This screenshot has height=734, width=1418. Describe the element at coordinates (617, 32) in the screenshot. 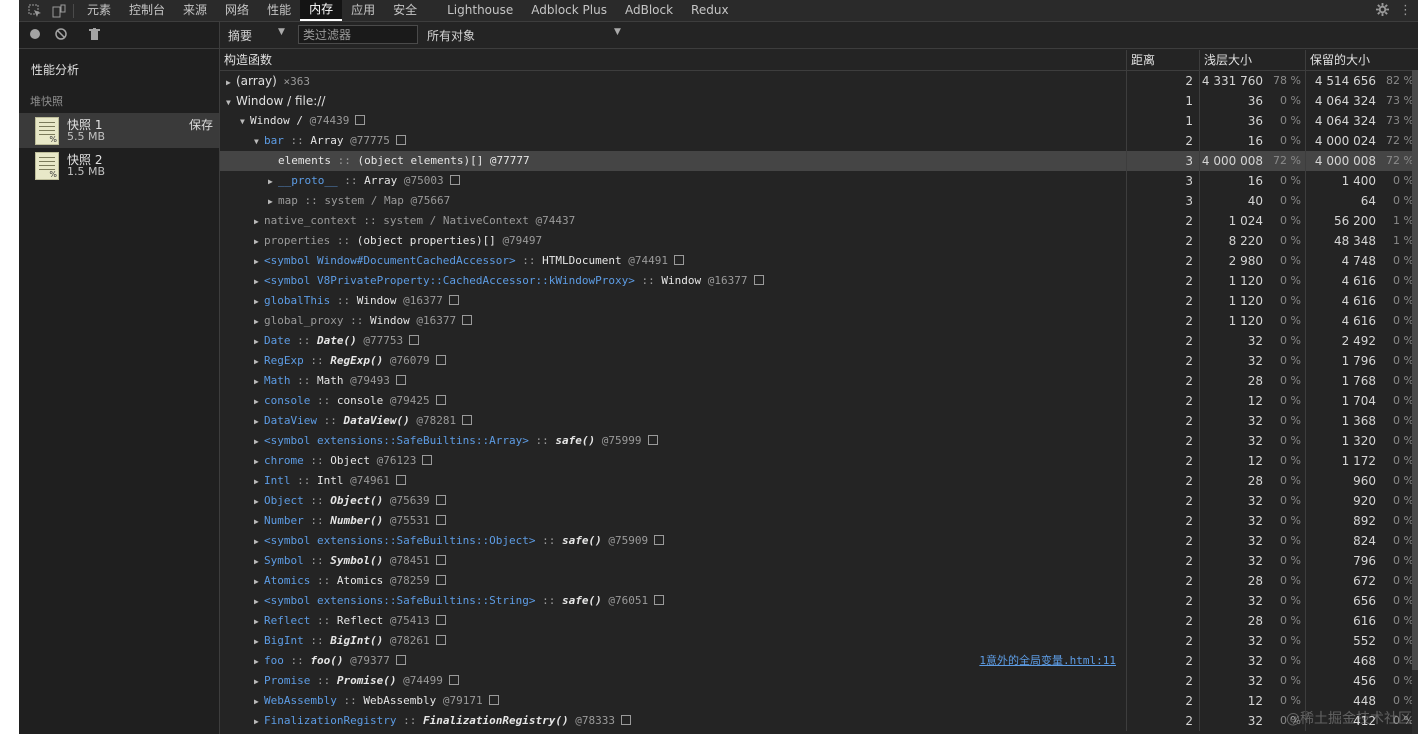

I see `objects-dropdown-icon: ▼` at that location.